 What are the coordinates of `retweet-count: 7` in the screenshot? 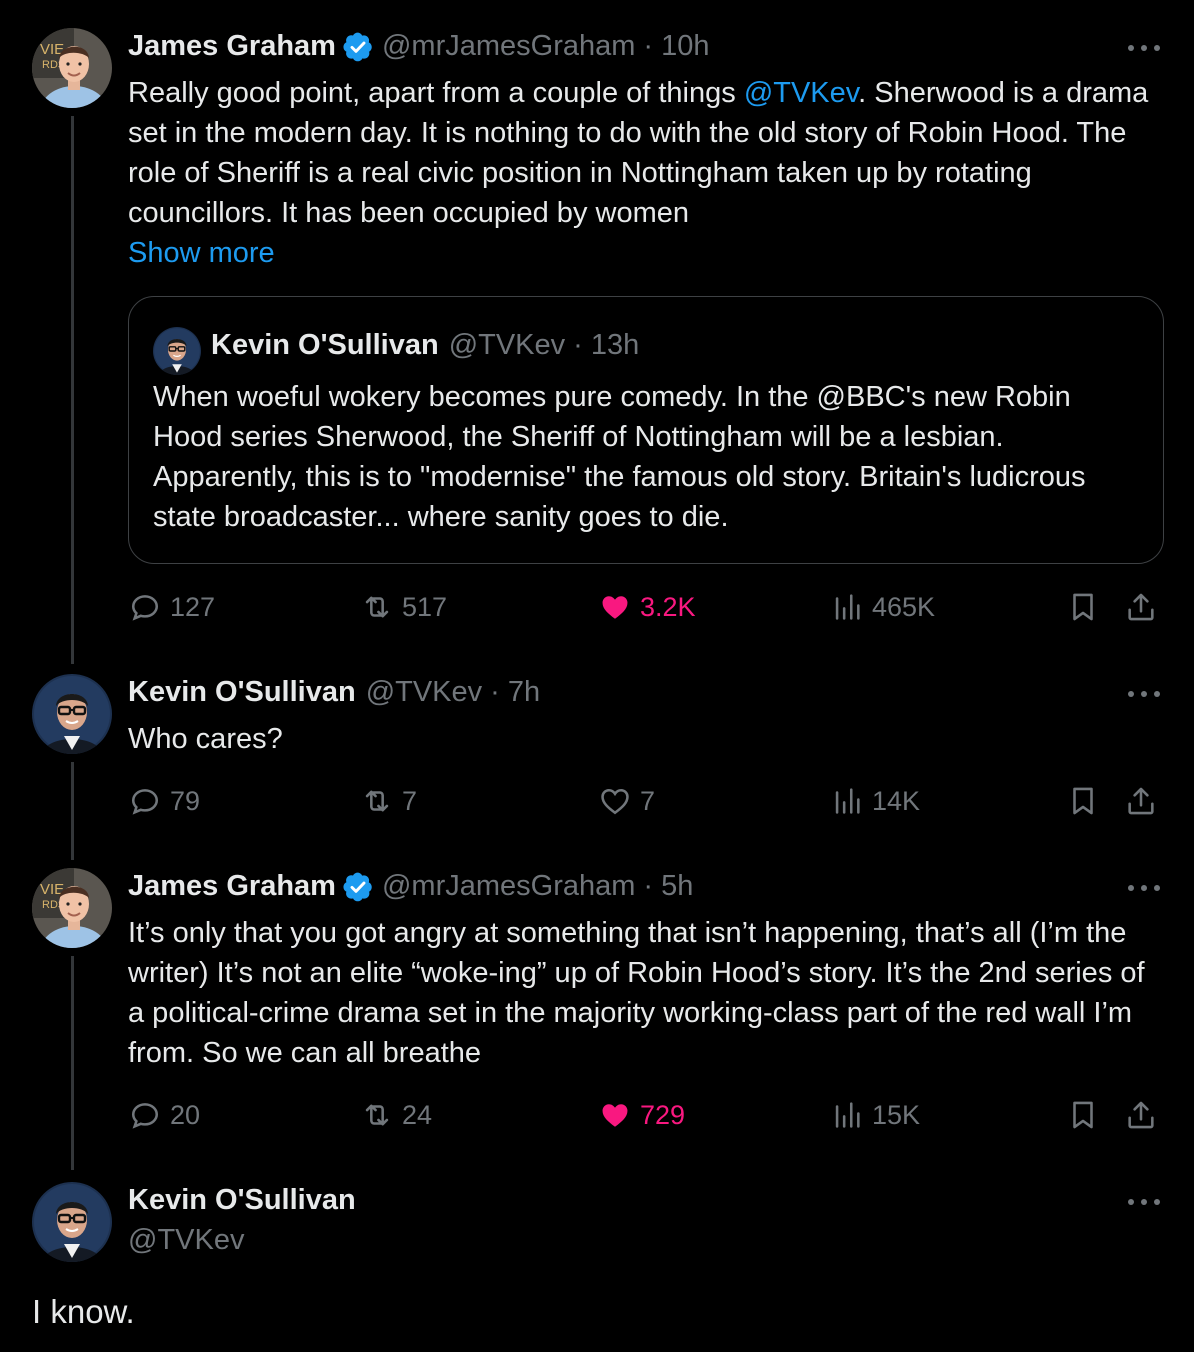 It's located at (410, 800).